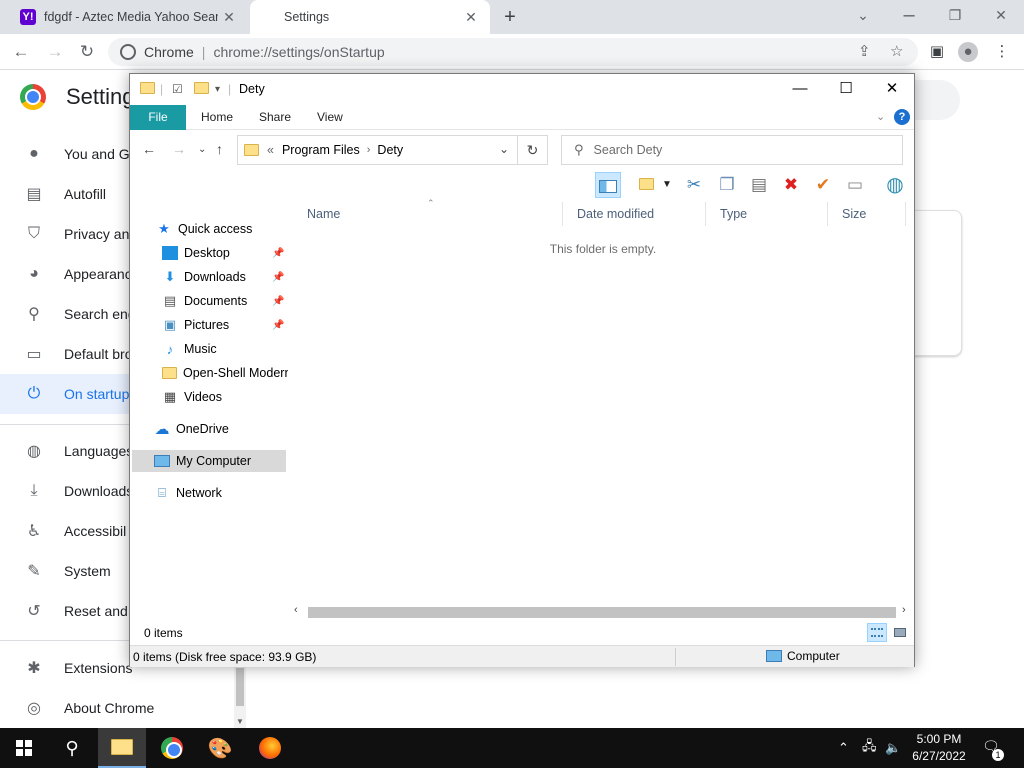 The image size is (1024, 768). Describe the element at coordinates (939, 748) in the screenshot. I see `taskbar-clock: 5:00 PM 6/27/2022` at that location.